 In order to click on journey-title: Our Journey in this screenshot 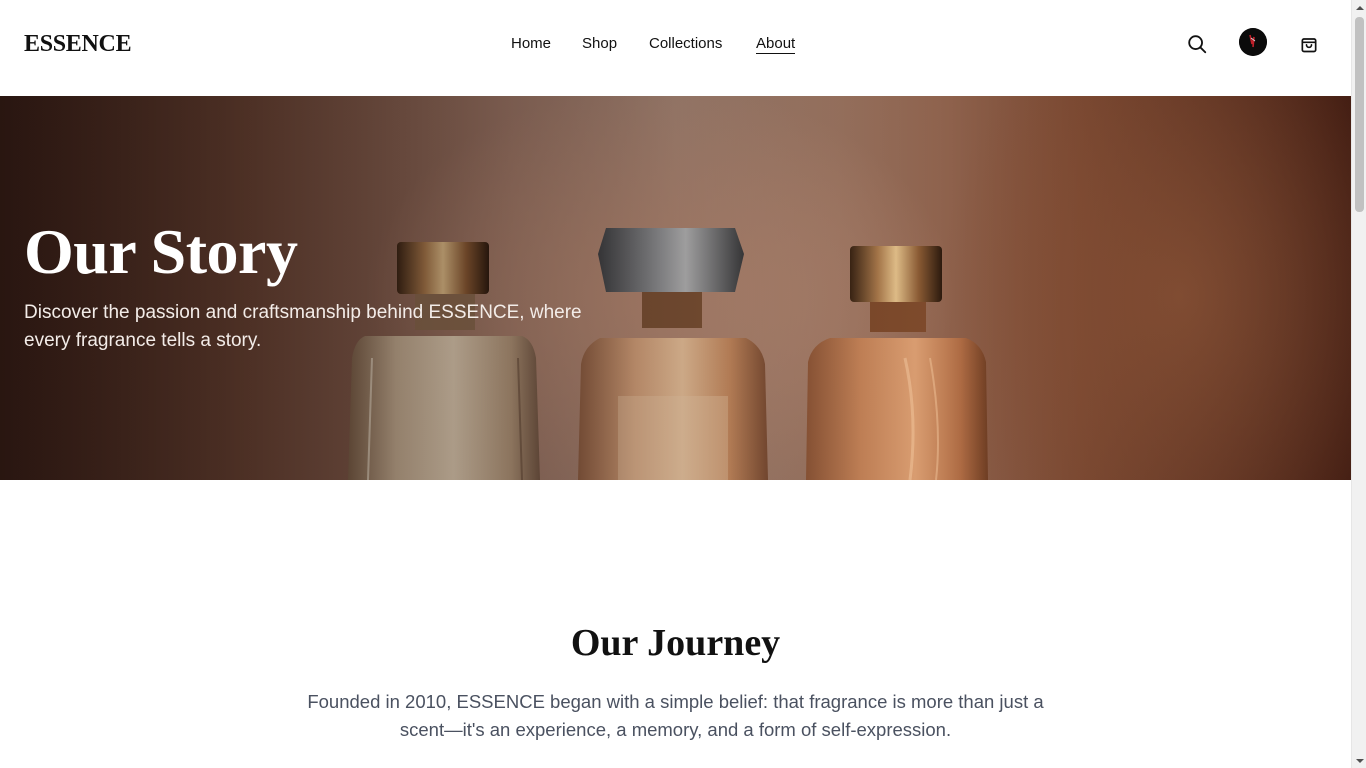, I will do `click(675, 643)`.